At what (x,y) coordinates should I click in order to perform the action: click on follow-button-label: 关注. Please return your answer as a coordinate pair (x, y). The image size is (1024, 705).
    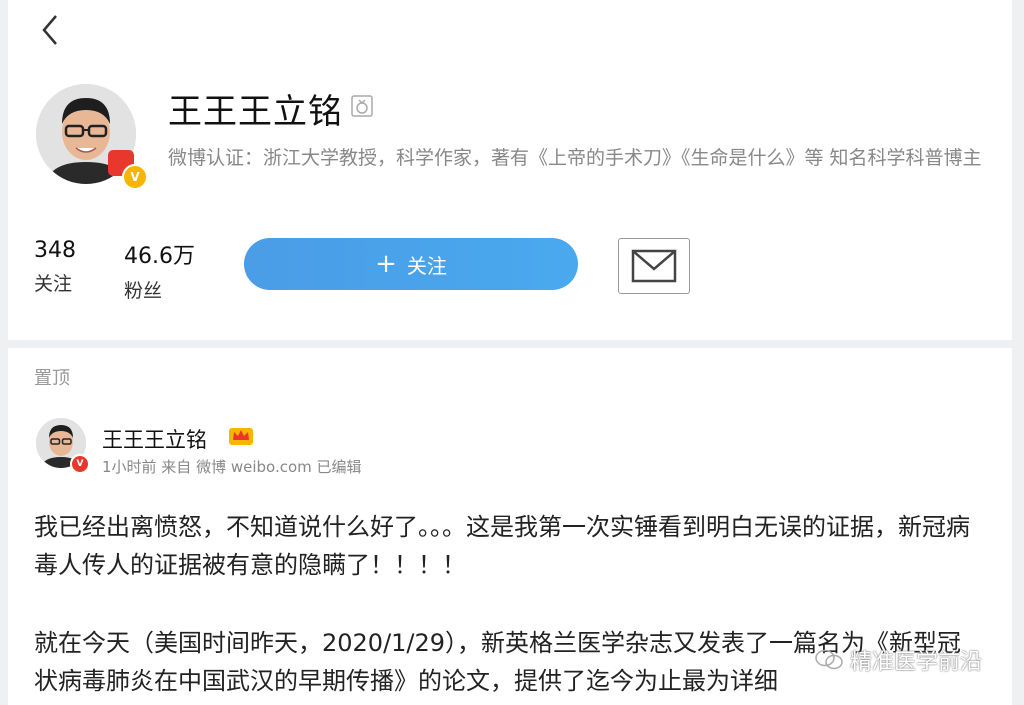
    Looking at the image, I should click on (426, 265).